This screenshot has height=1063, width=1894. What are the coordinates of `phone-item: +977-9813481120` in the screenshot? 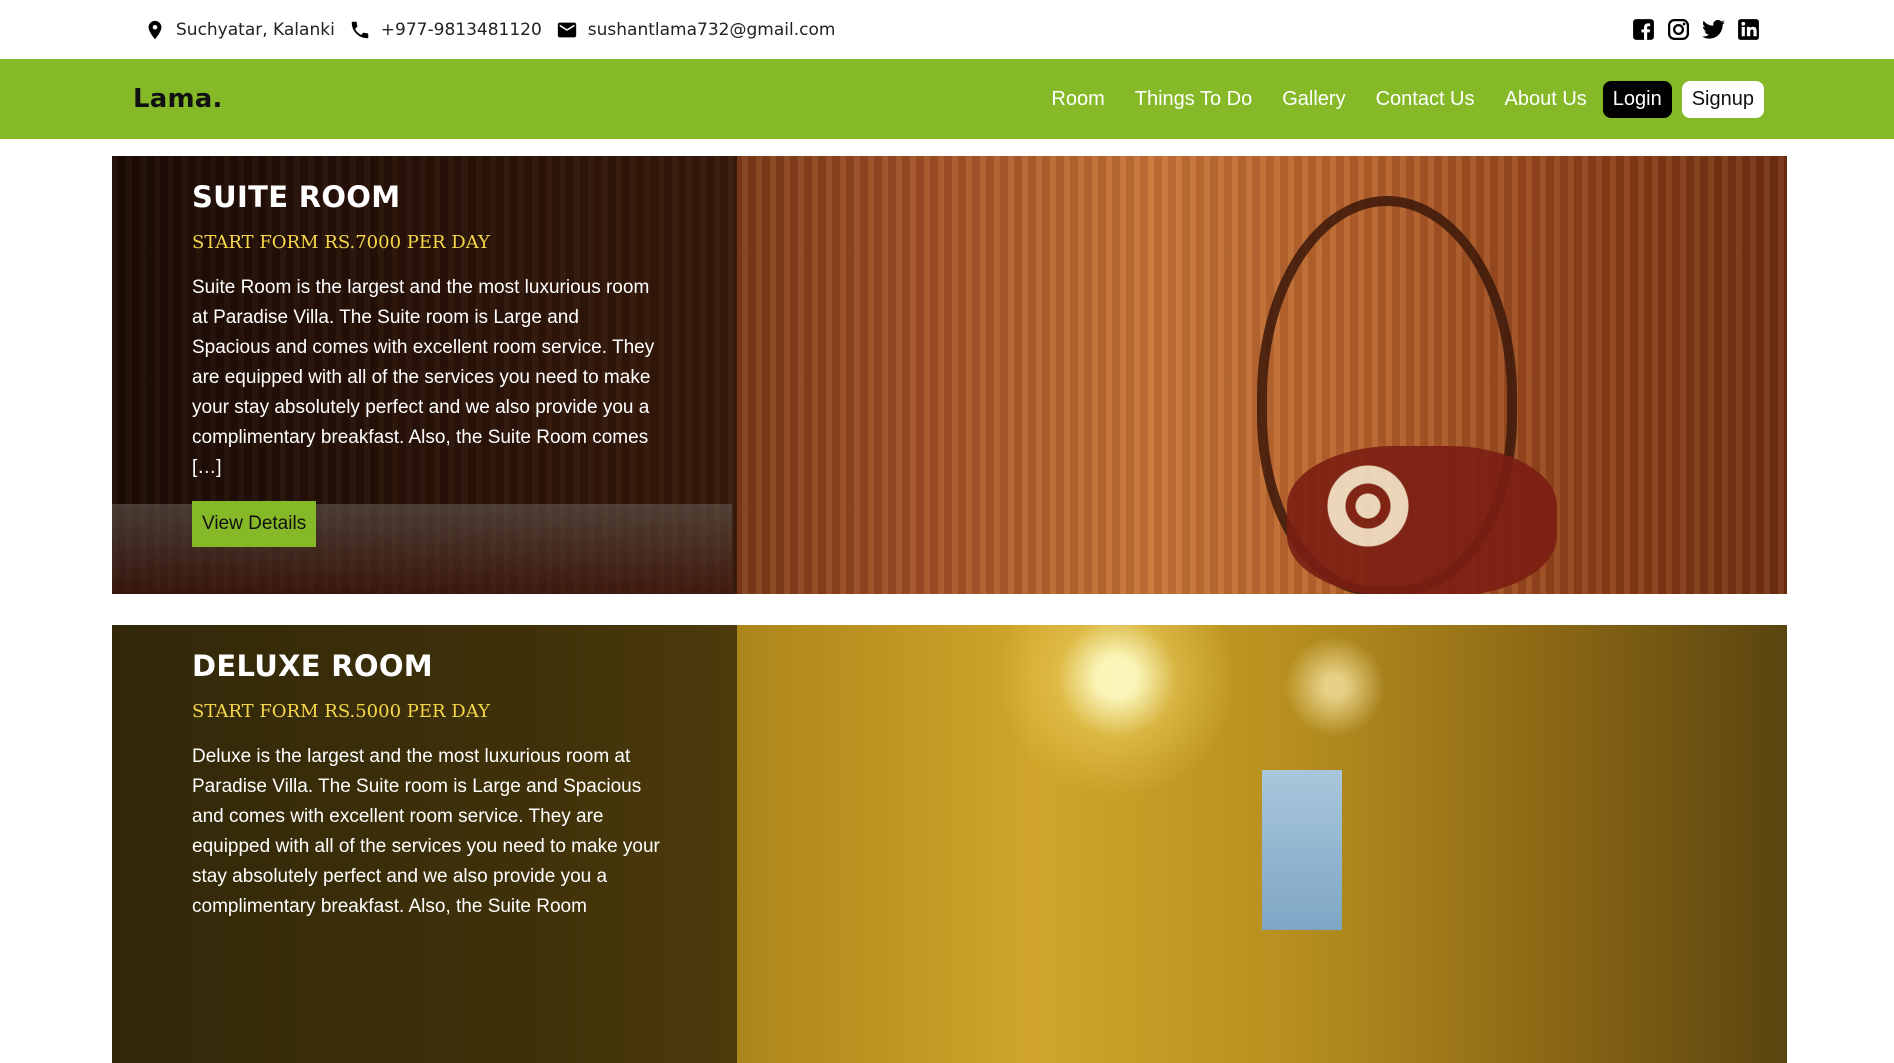 It's located at (445, 30).